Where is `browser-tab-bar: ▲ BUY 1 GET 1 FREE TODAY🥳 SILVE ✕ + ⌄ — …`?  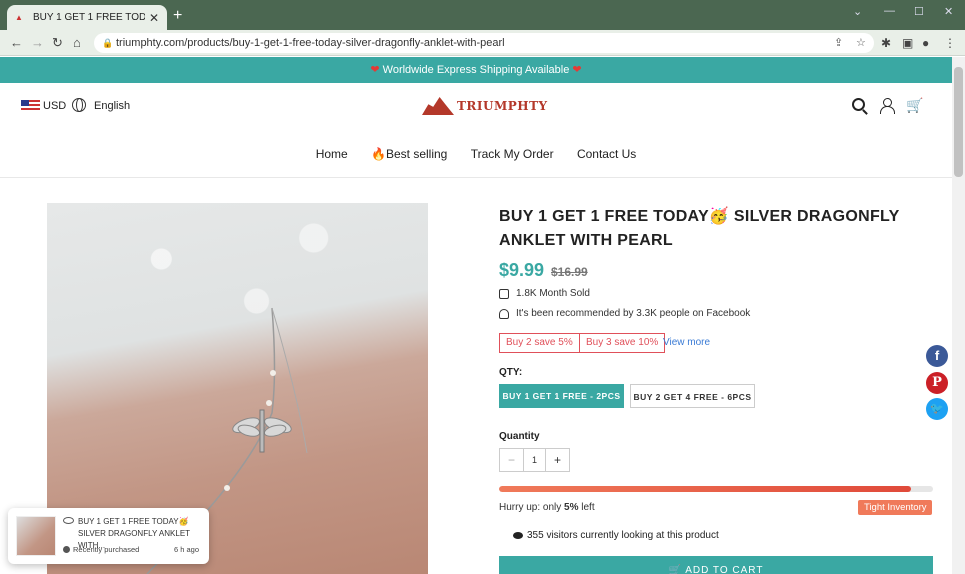 browser-tab-bar: ▲ BUY 1 GET 1 FREE TODAY🥳 SILVE ✕ + ⌄ — … is located at coordinates (482, 15).